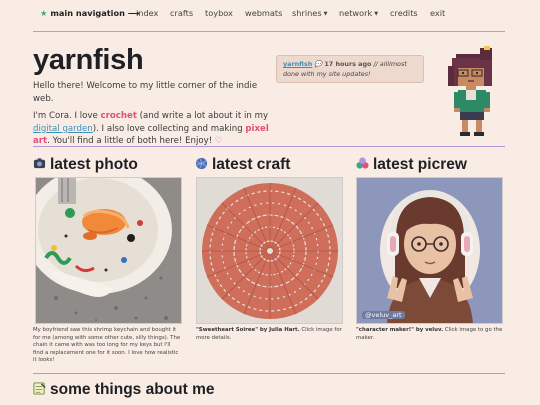 This screenshot has width=540, height=405. What do you see at coordinates (39, 388) in the screenshot?
I see `memo-icon` at bounding box center [39, 388].